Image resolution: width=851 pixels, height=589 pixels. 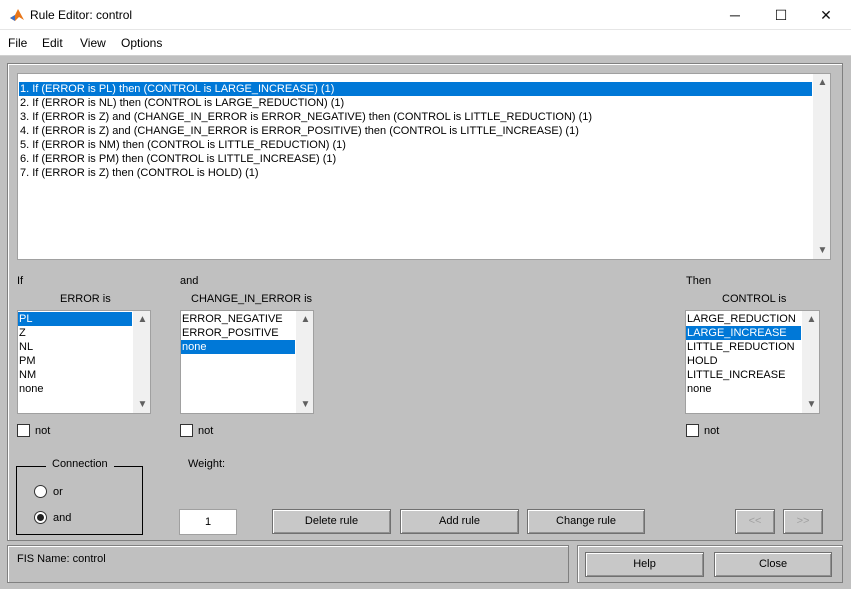 I want to click on control-scrollbar: ▲ ▼, so click(x=810, y=362).